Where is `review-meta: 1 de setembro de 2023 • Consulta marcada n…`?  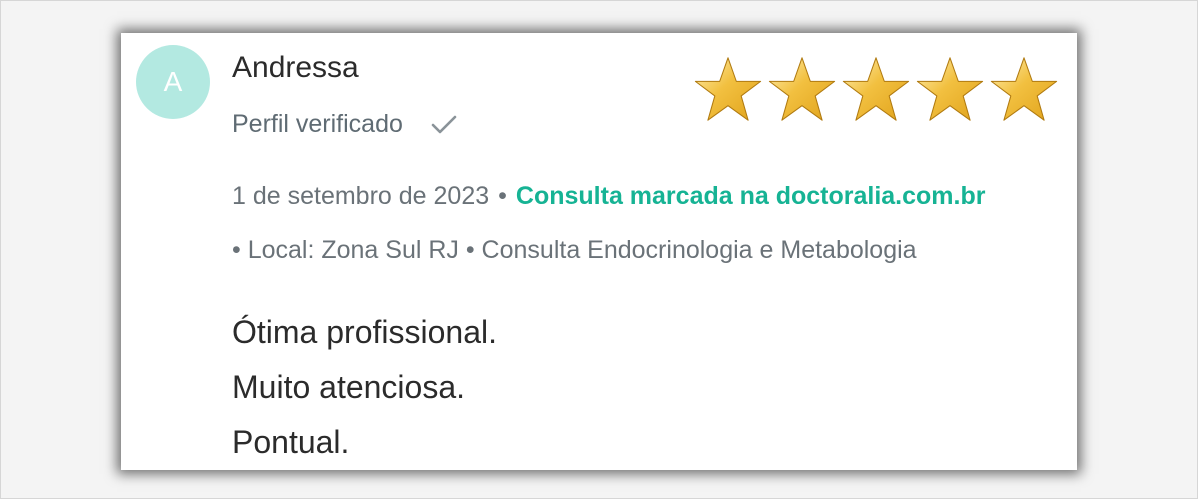 review-meta: 1 de setembro de 2023 • Consulta marcada n… is located at coordinates (608, 196).